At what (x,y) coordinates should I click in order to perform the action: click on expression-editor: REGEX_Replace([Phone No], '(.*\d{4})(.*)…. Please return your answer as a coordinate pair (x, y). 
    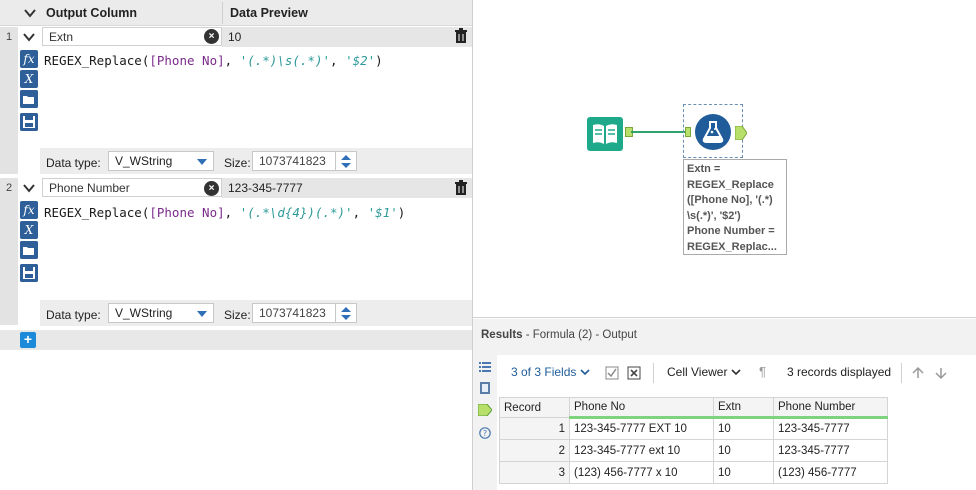
    Looking at the image, I should click on (224, 212).